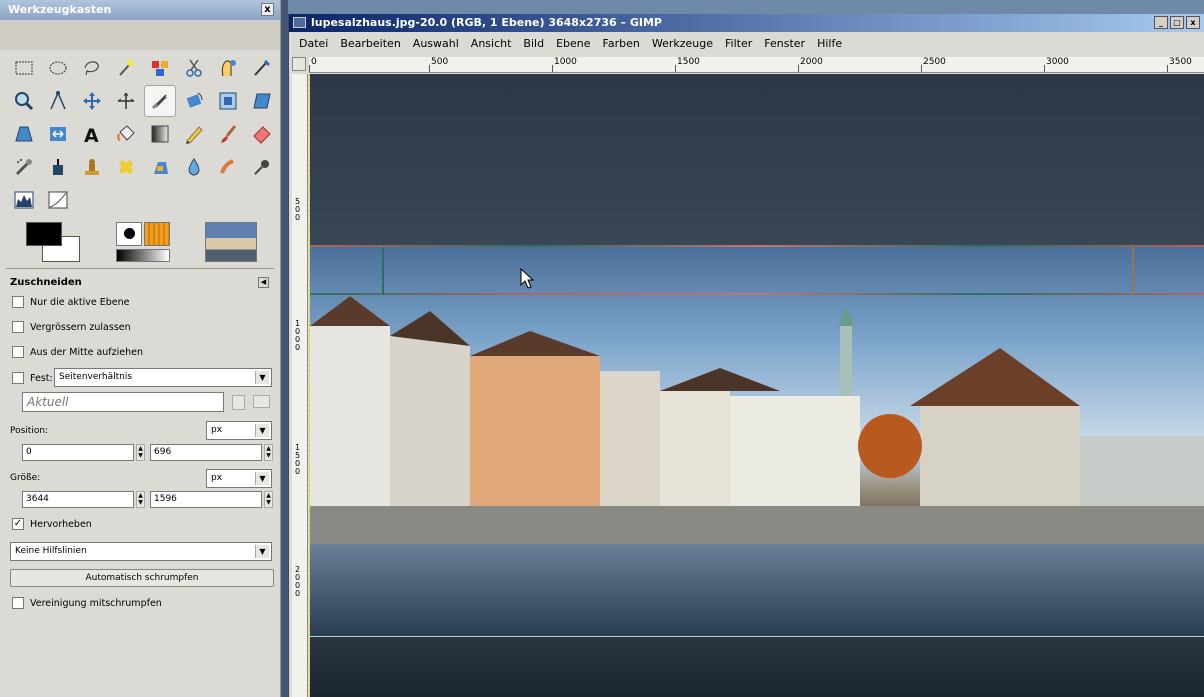  Describe the element at coordinates (24, 200) in the screenshot. I see `levels-icon` at that location.